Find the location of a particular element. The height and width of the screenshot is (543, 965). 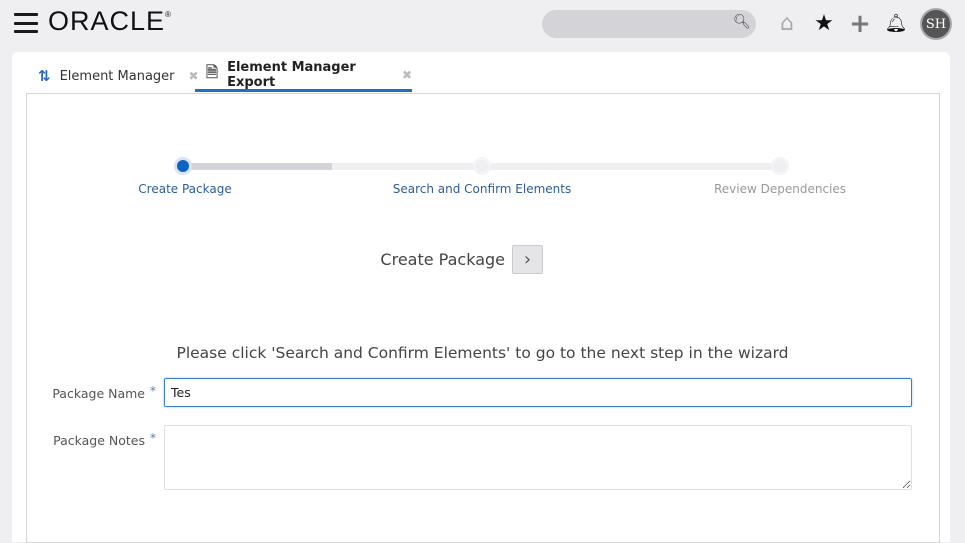

step-dot-search-confirm is located at coordinates (482, 166).